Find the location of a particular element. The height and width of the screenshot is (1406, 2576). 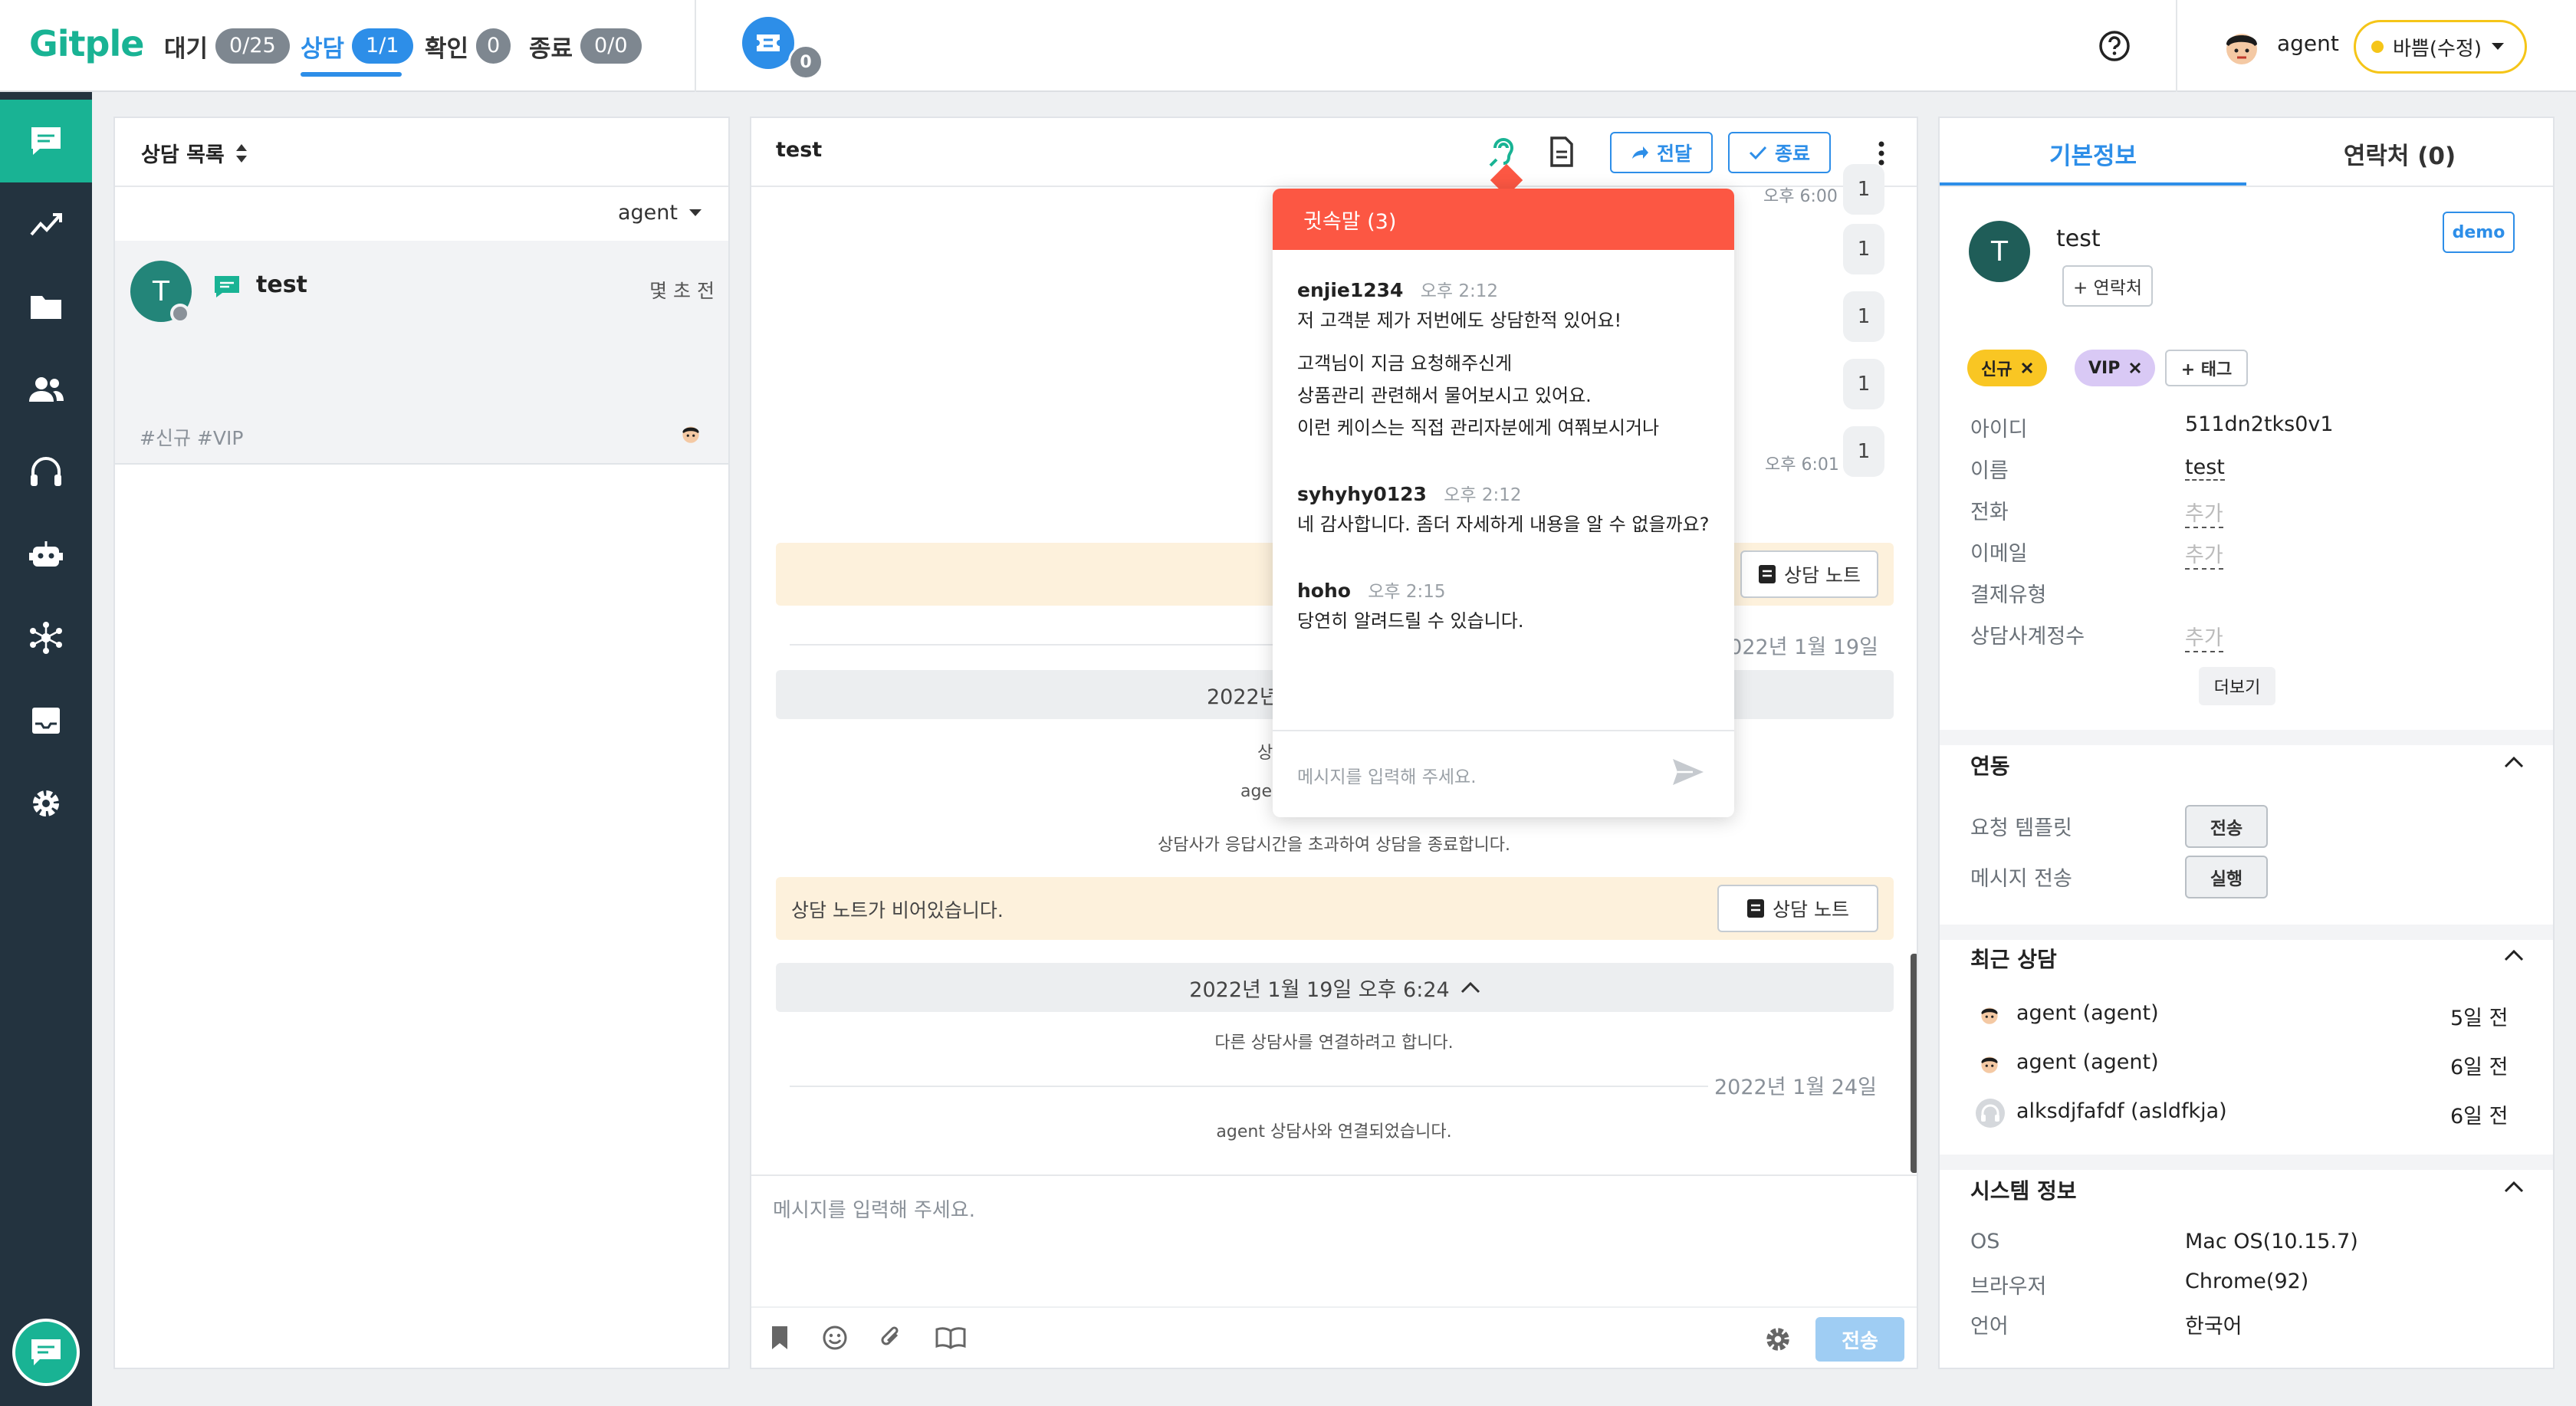

left-sidebar is located at coordinates (46, 749).